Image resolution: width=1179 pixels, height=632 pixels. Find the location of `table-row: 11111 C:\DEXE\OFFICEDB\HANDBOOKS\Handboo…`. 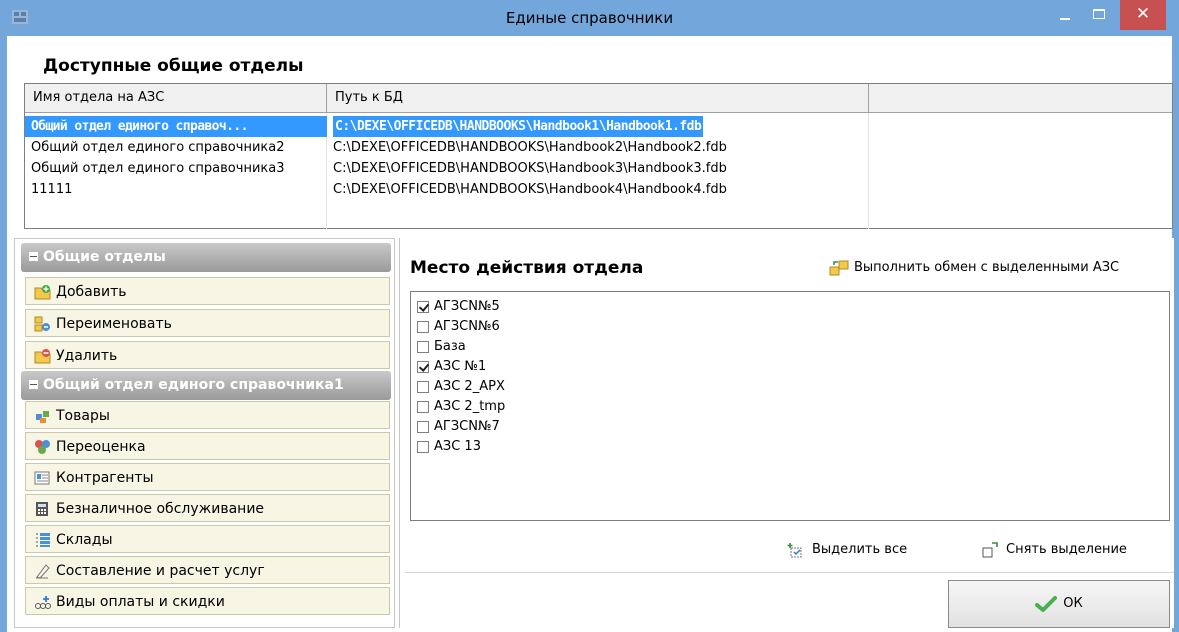

table-row: 11111 C:\DEXE\OFFICEDB\HANDBOOKS\Handboo… is located at coordinates (598, 189).